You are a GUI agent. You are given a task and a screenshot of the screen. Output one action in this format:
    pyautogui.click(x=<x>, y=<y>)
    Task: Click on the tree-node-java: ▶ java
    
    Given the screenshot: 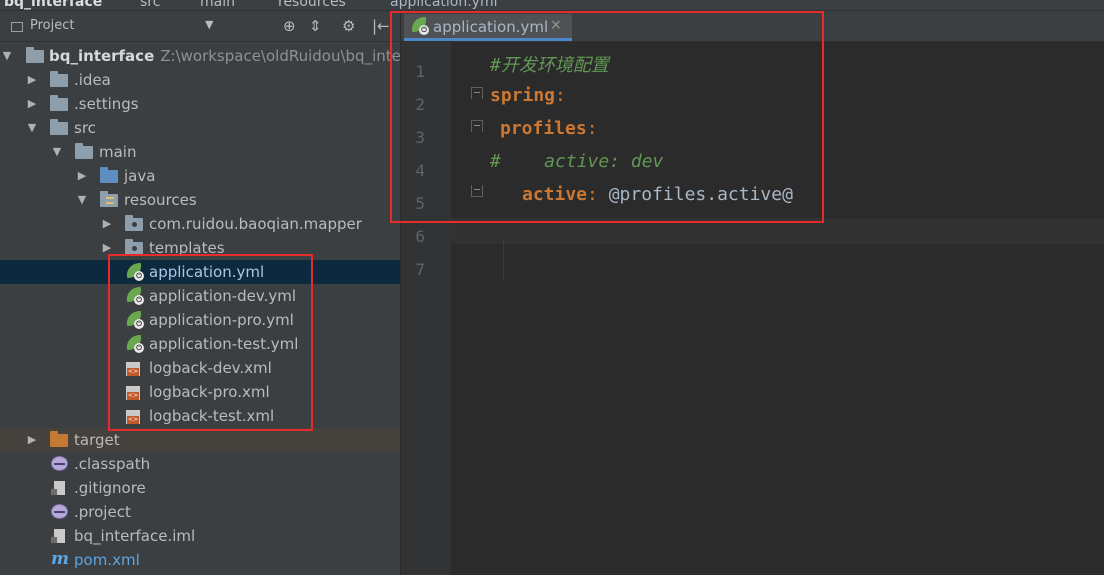 What is the action you would take?
    pyautogui.click(x=200, y=176)
    